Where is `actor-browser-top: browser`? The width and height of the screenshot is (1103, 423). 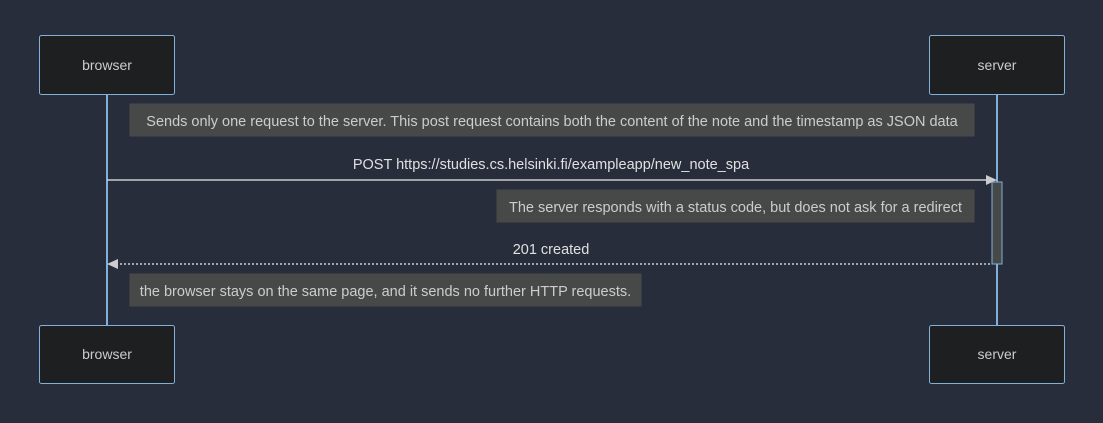
actor-browser-top: browser is located at coordinates (107, 65).